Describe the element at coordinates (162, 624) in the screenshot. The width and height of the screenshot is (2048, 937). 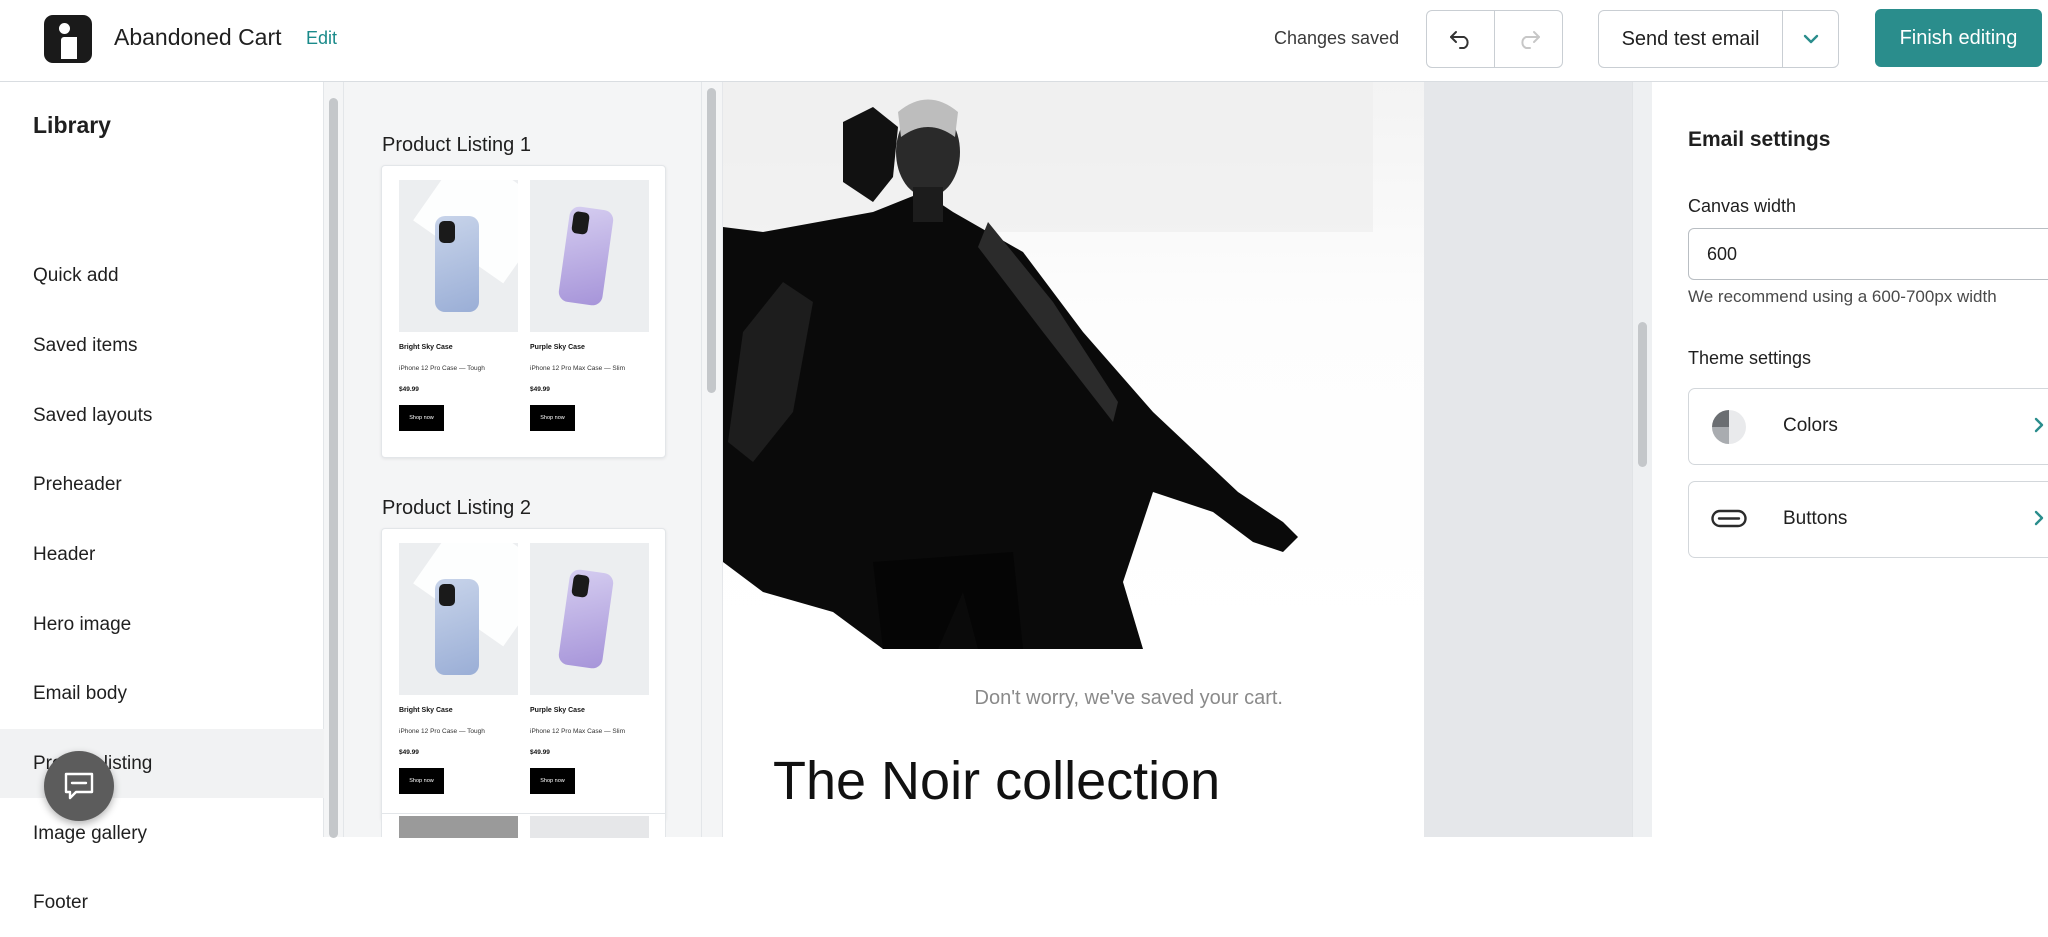
I see `library-item-hero-image: Hero image` at that location.